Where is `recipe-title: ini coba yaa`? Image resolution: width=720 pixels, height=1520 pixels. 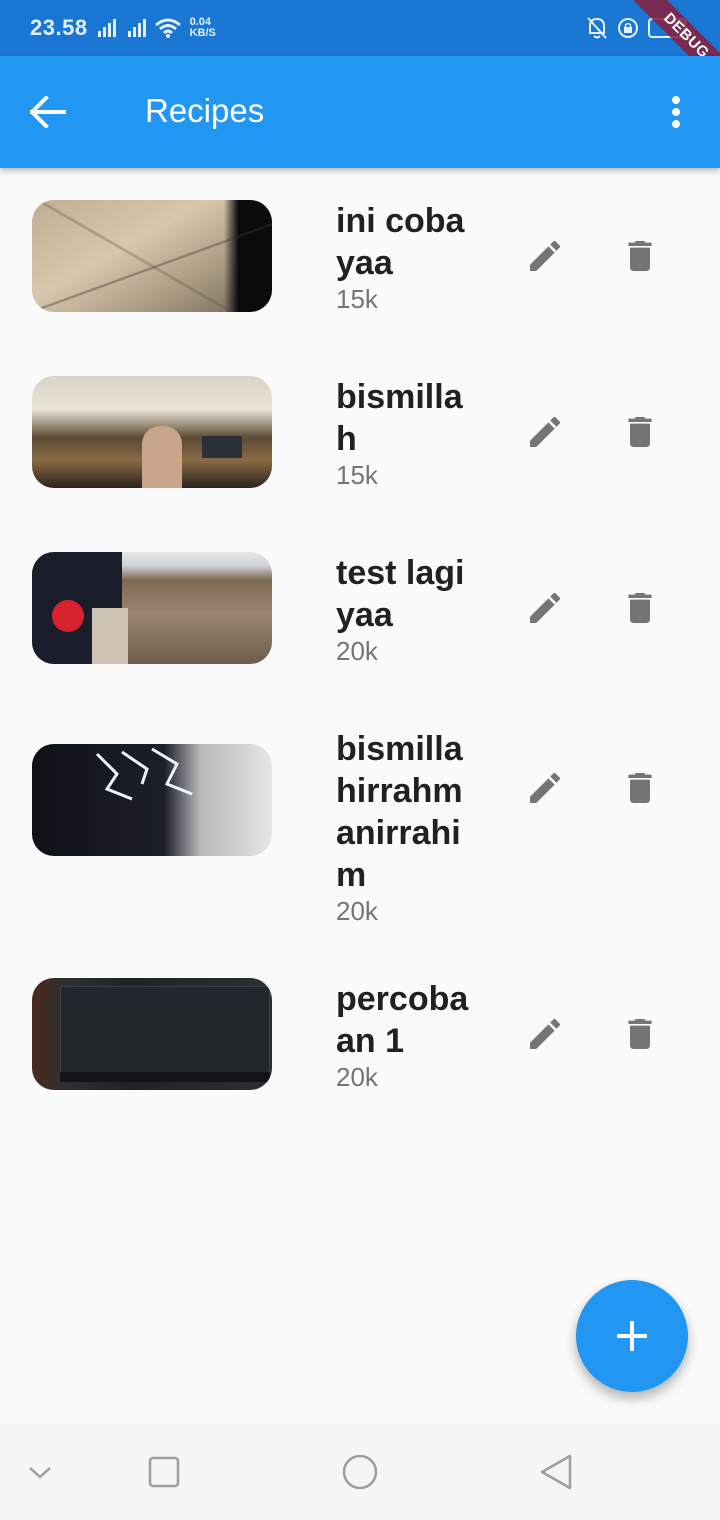 recipe-title: ini coba yaa is located at coordinates (400, 242).